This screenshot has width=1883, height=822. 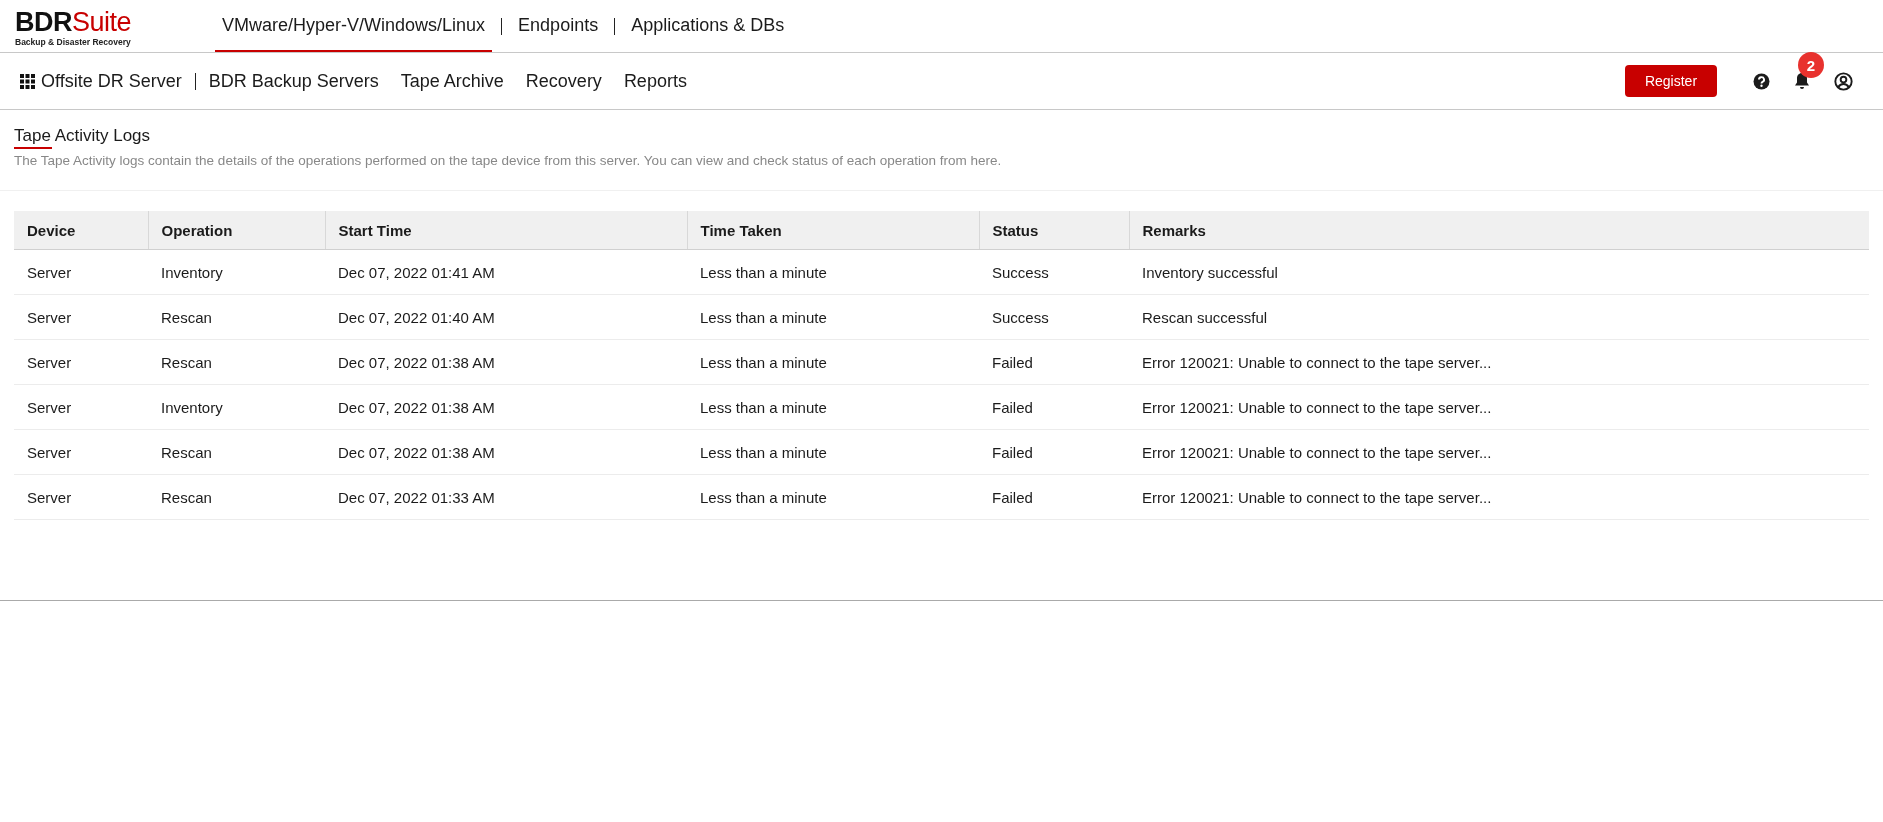 What do you see at coordinates (506, 230) in the screenshot?
I see `column-header: Start Time` at bounding box center [506, 230].